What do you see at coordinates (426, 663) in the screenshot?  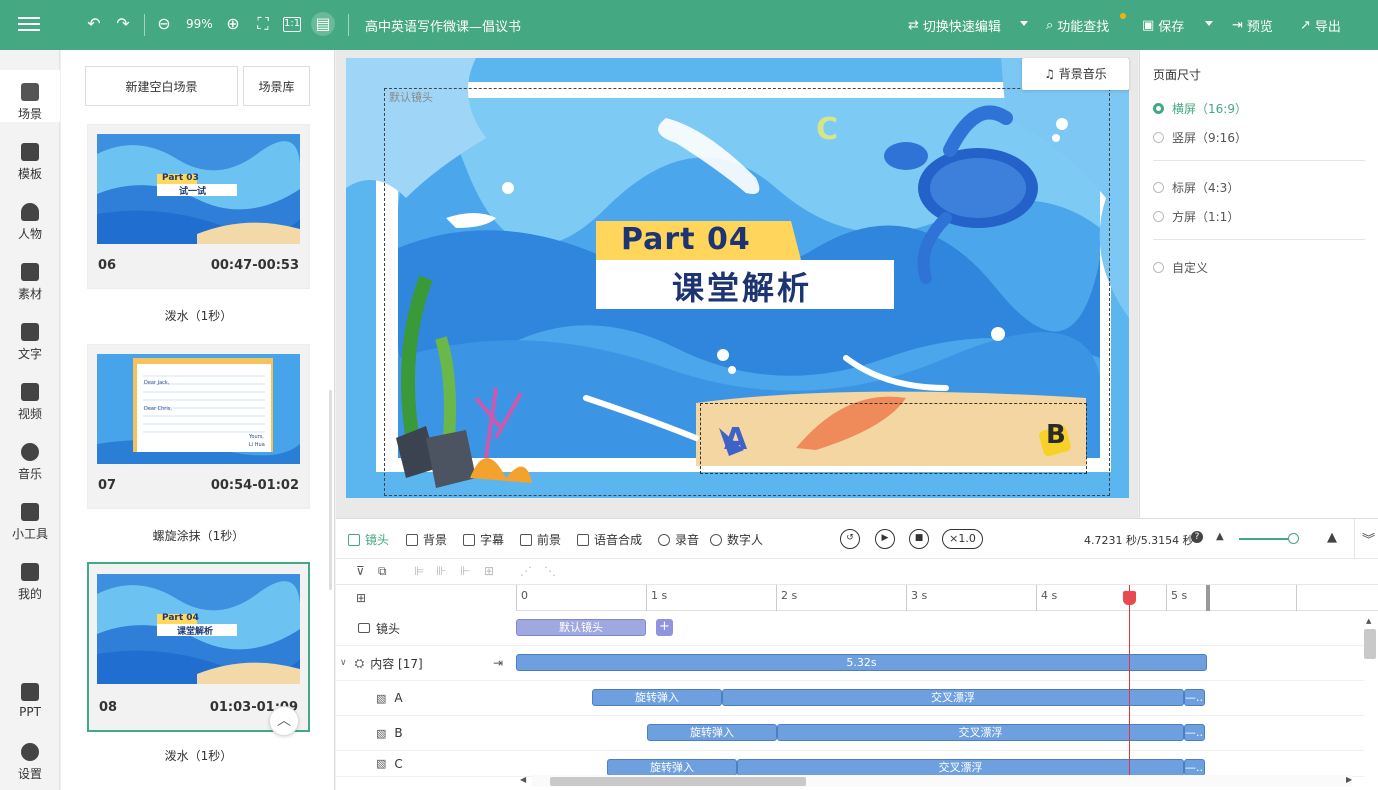 I see `track-content: ∨ ⛭ 内容 [17] ⇥` at bounding box center [426, 663].